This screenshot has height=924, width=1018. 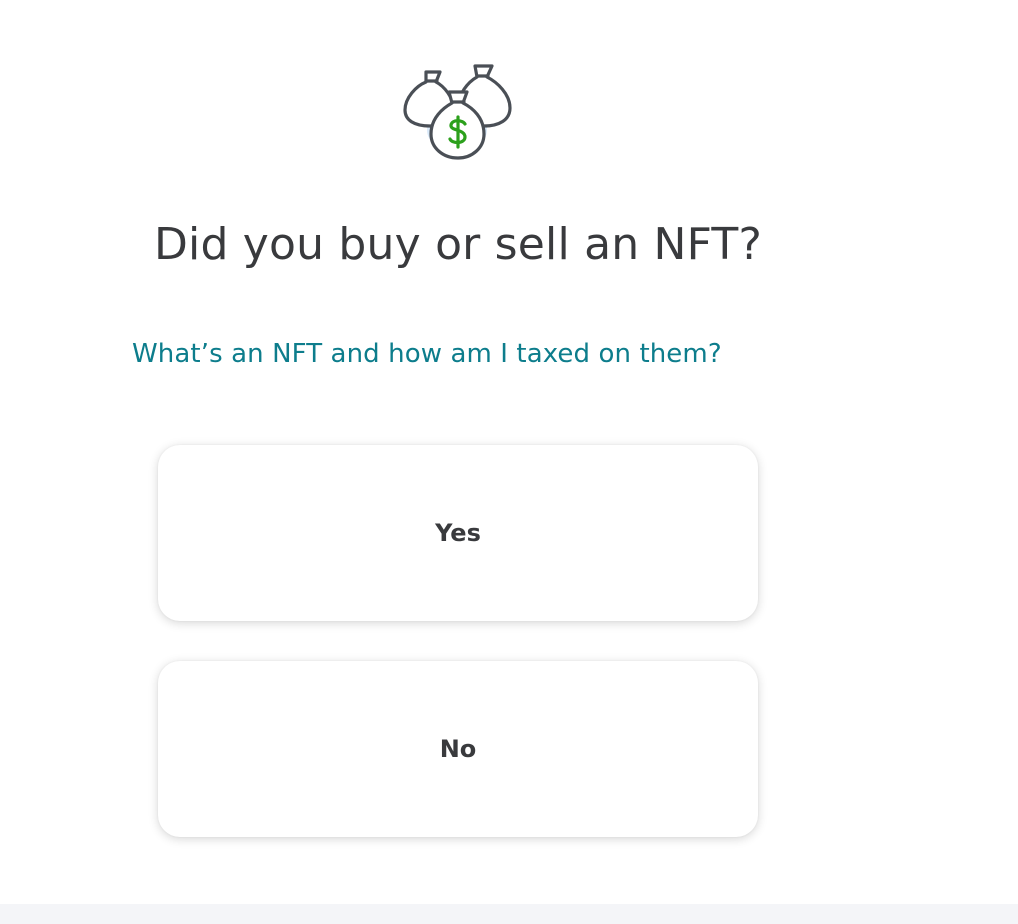 I want to click on no-button-label: No, so click(x=458, y=749).